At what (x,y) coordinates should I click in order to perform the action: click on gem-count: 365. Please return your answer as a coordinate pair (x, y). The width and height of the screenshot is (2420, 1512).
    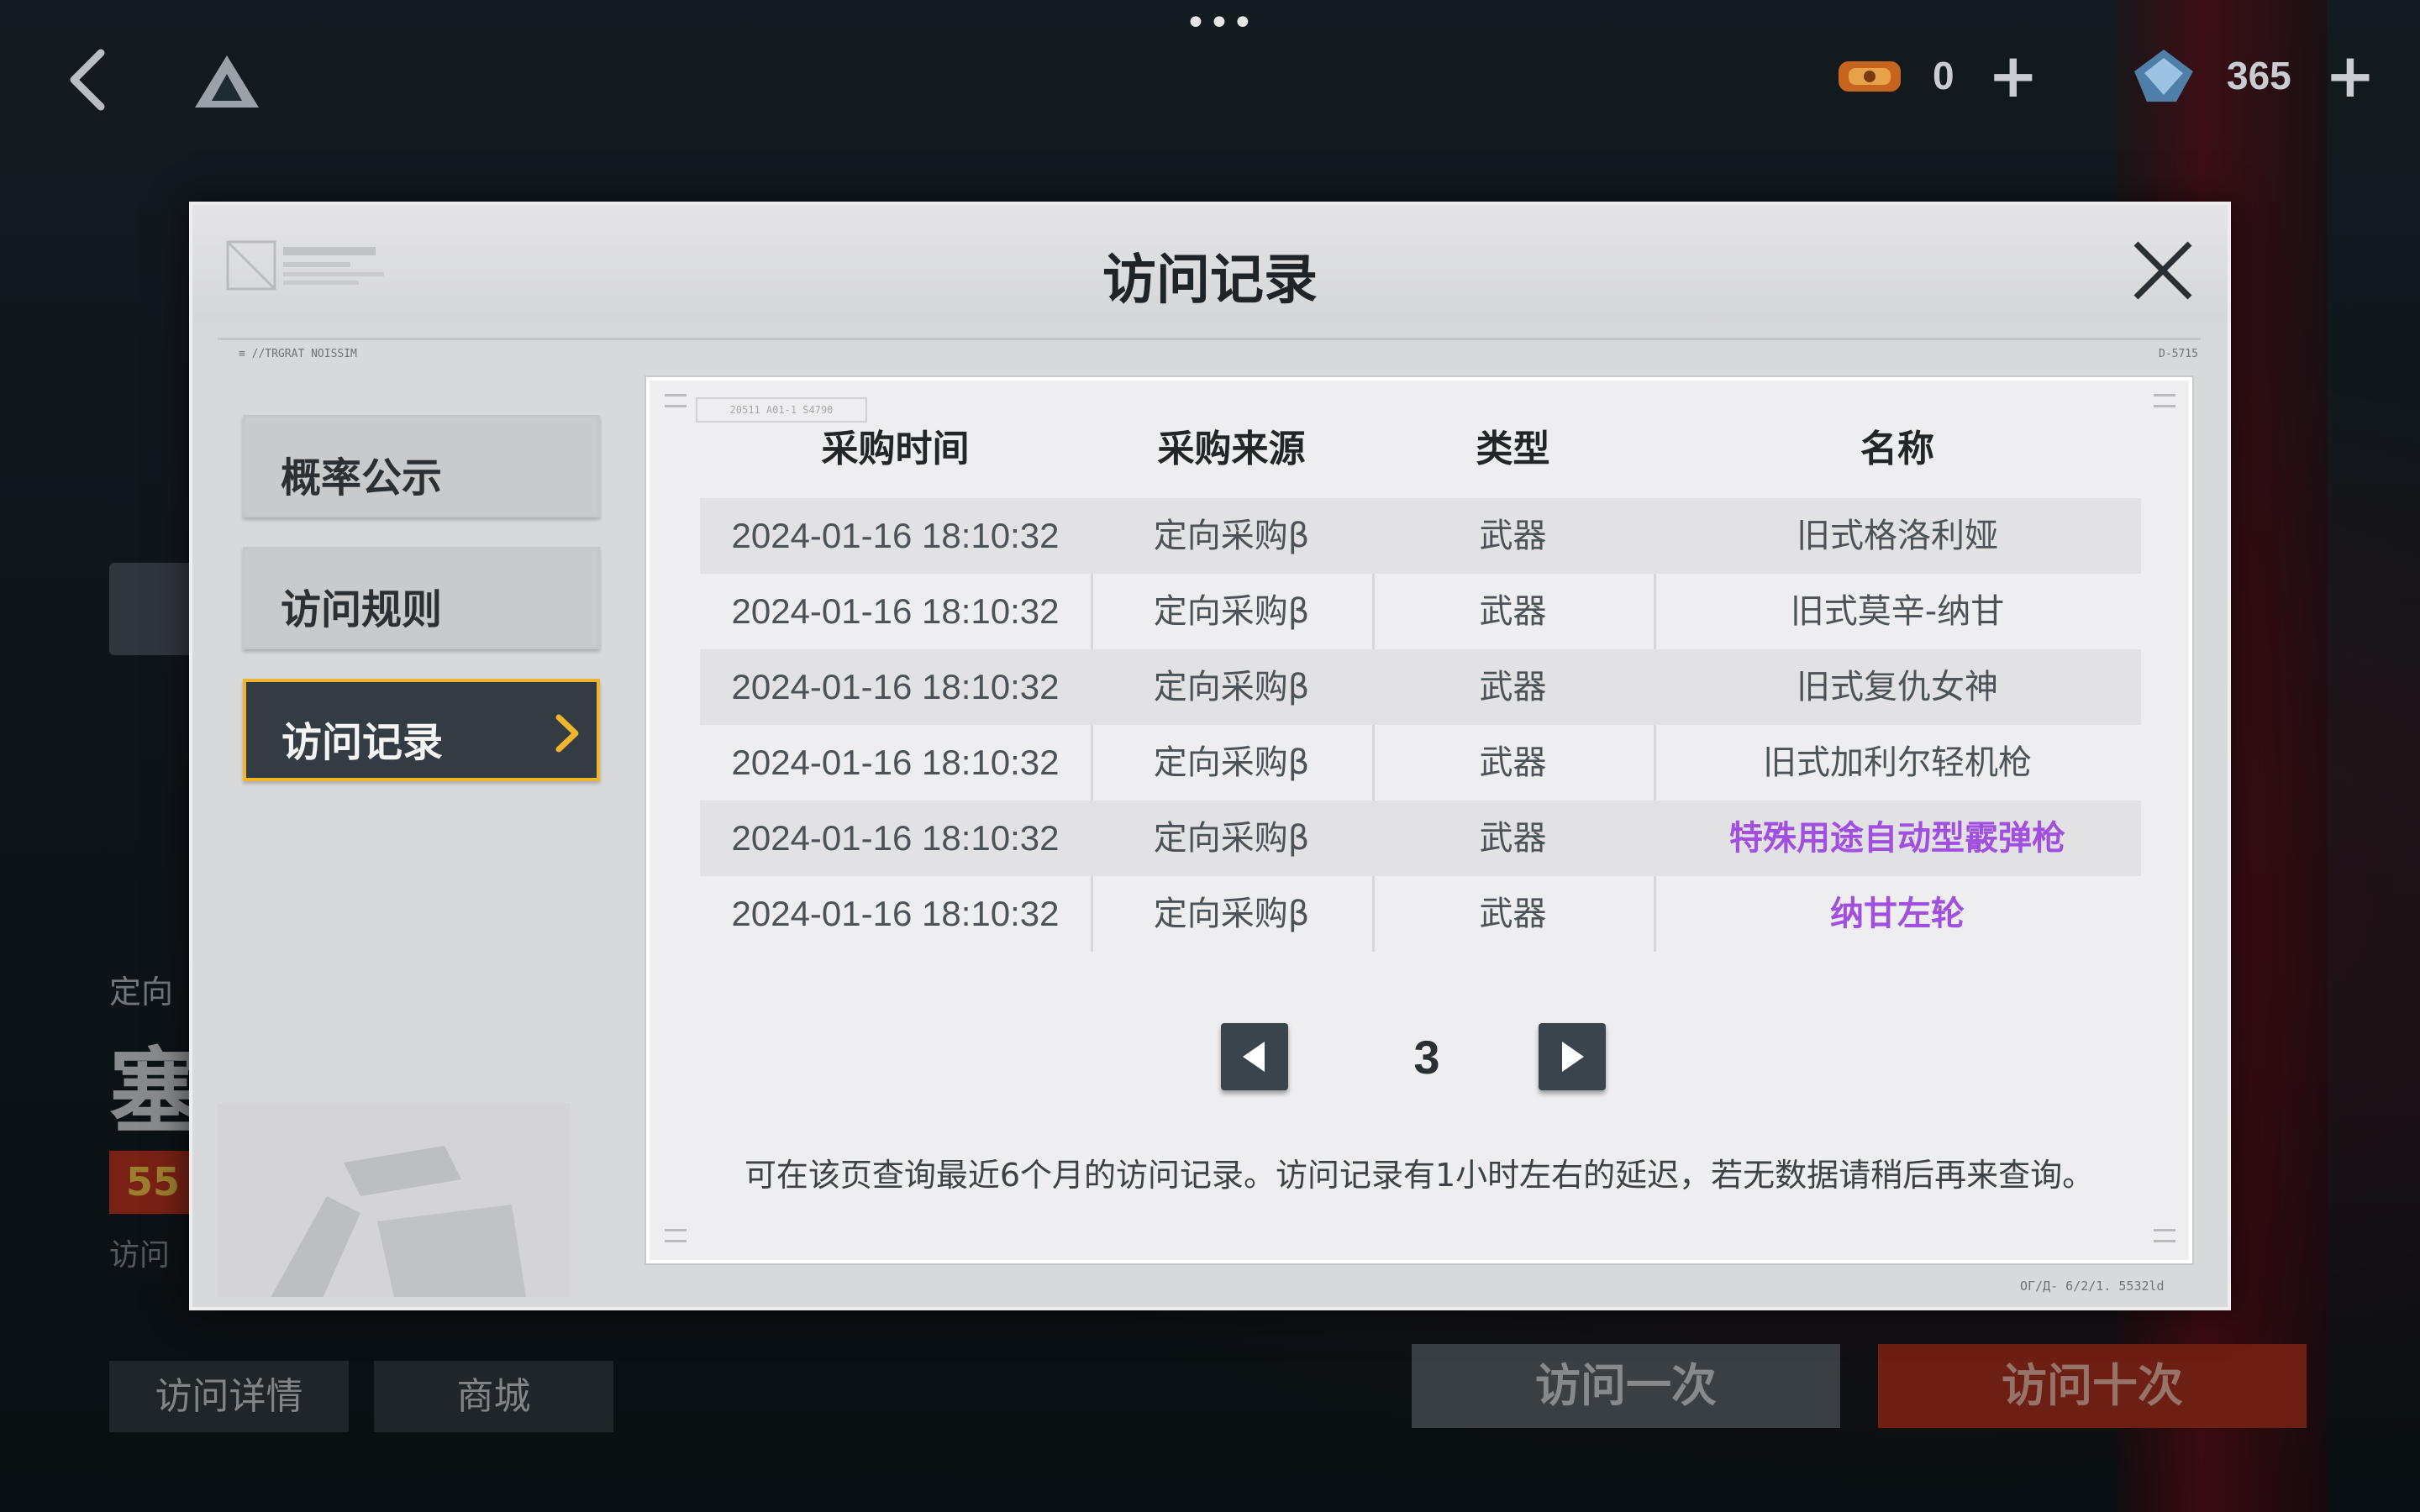
    Looking at the image, I should click on (2259, 75).